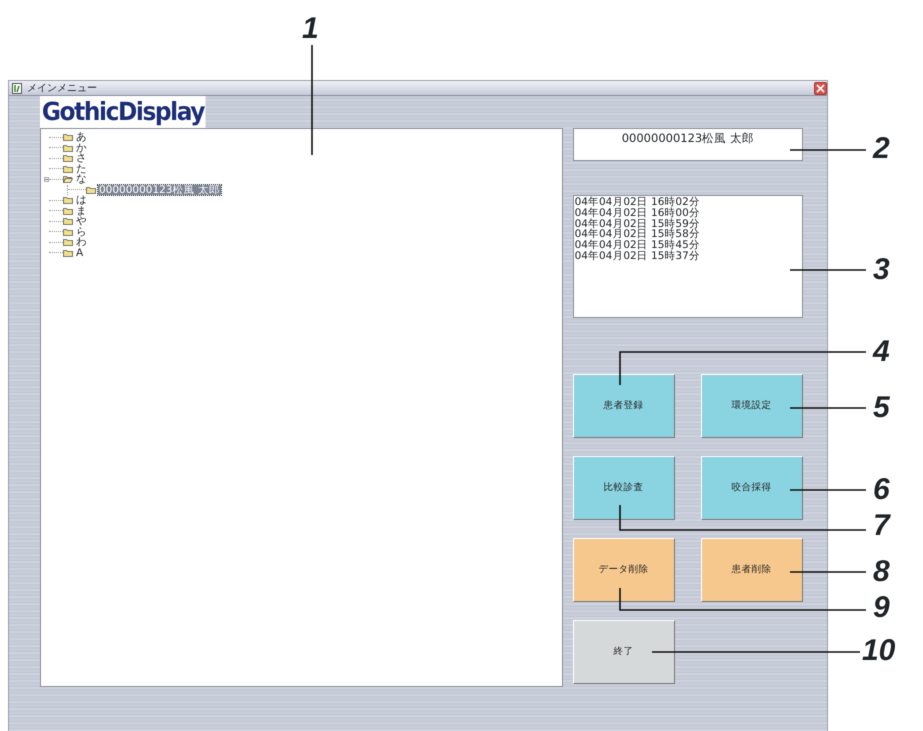 The height and width of the screenshot is (731, 923). What do you see at coordinates (81, 147) in the screenshot?
I see `tree-item: か` at bounding box center [81, 147].